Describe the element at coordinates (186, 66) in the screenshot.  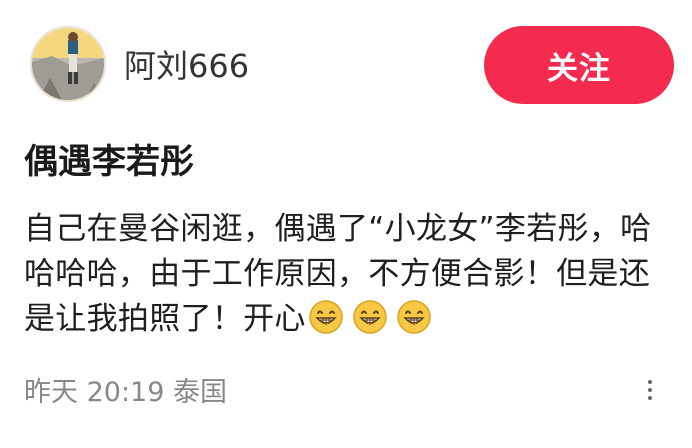
I see `username: 阿刘666` at that location.